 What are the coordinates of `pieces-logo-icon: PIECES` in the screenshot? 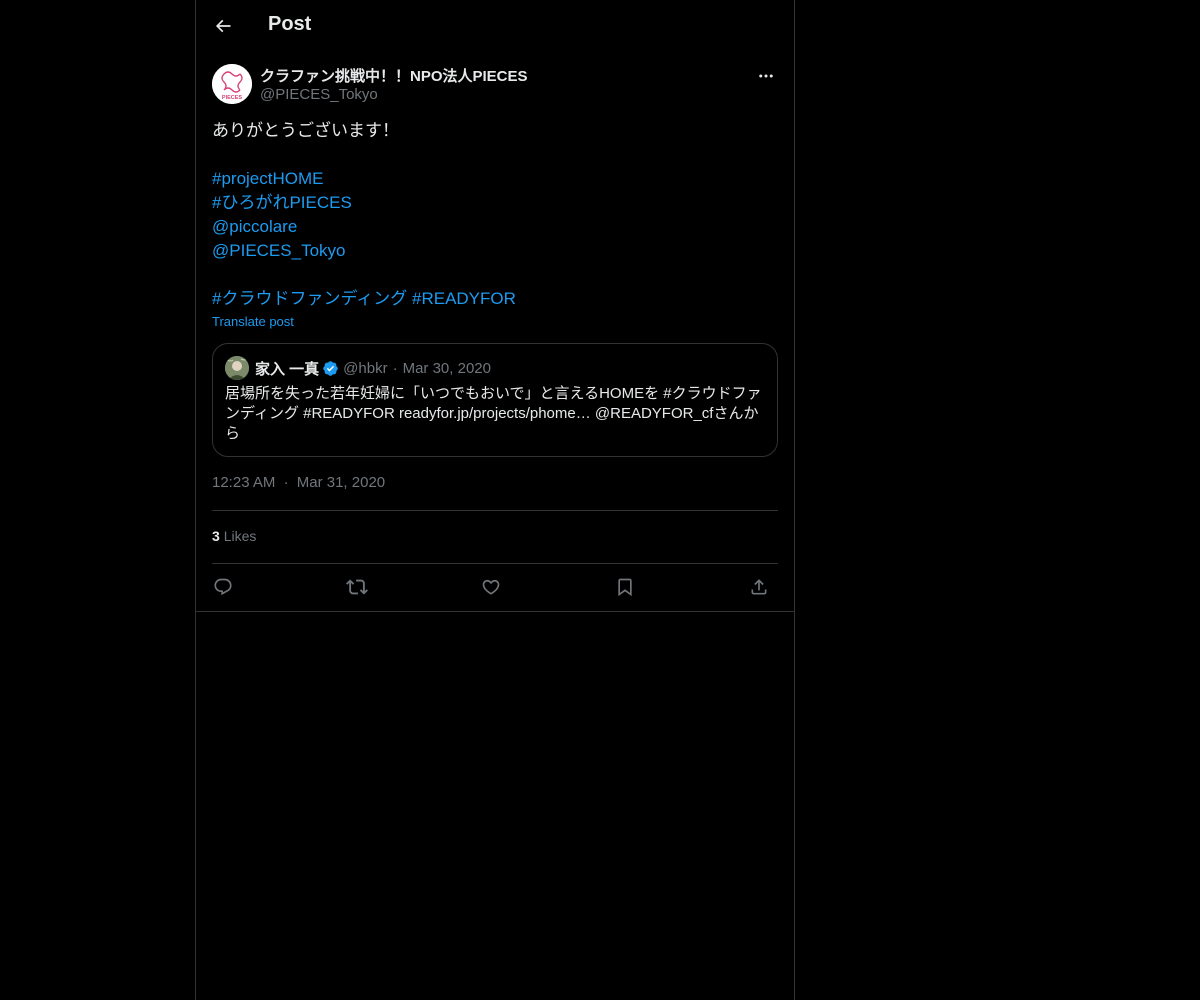 It's located at (232, 84).